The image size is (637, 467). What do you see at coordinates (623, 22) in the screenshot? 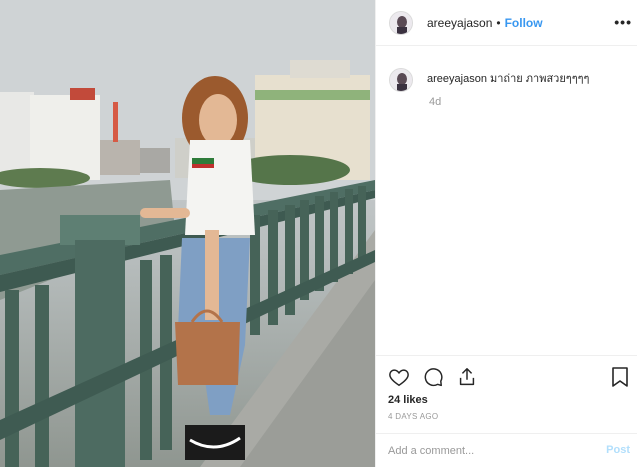
I see `more-options-icon: •••` at bounding box center [623, 22].